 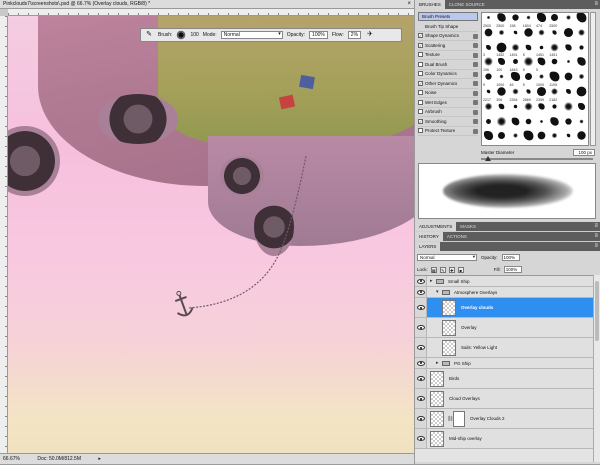 What do you see at coordinates (501, 64) in the screenshot?
I see `brush-tip: 100` at bounding box center [501, 64].